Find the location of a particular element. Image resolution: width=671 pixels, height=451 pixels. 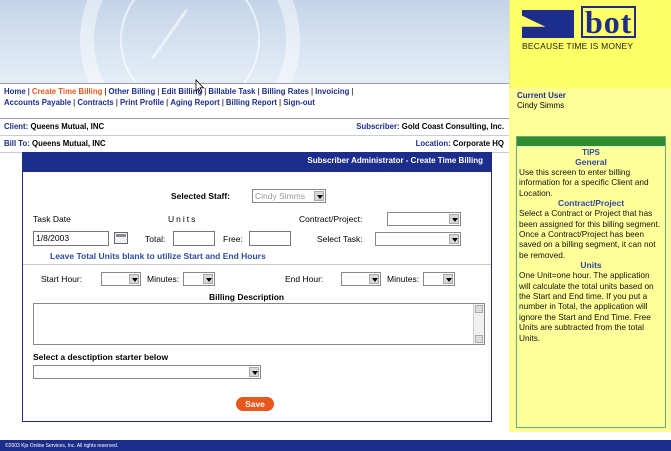

end-minutes-label: Minutes: is located at coordinates (403, 279).